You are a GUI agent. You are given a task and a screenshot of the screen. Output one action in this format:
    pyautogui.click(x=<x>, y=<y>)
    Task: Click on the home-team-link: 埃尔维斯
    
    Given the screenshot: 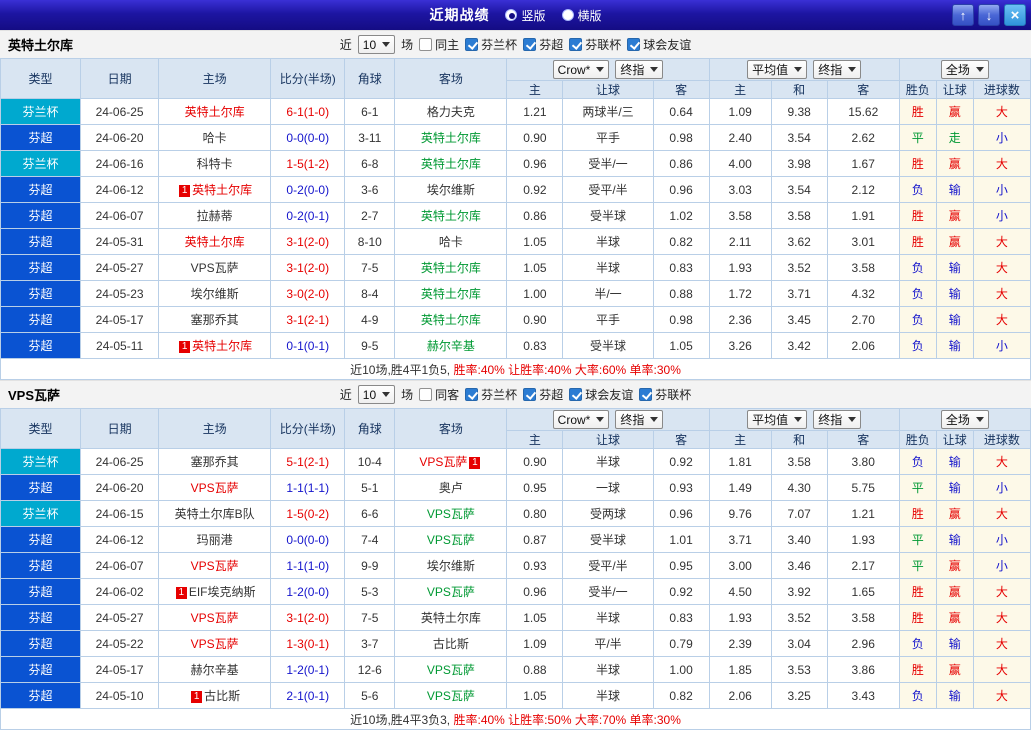 What is the action you would take?
    pyautogui.click(x=215, y=294)
    